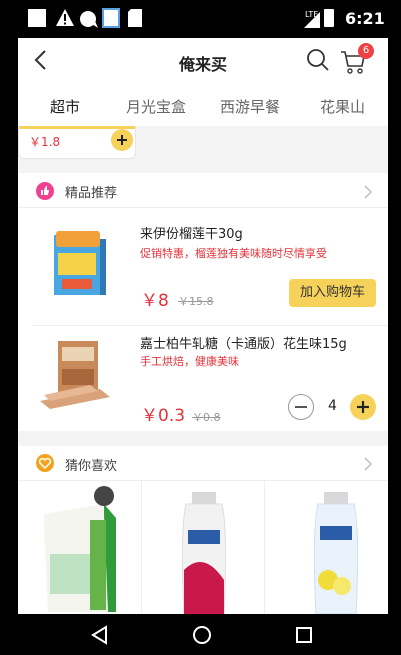 The height and width of the screenshot is (655, 401). I want to click on circle-home-icon, so click(202, 635).